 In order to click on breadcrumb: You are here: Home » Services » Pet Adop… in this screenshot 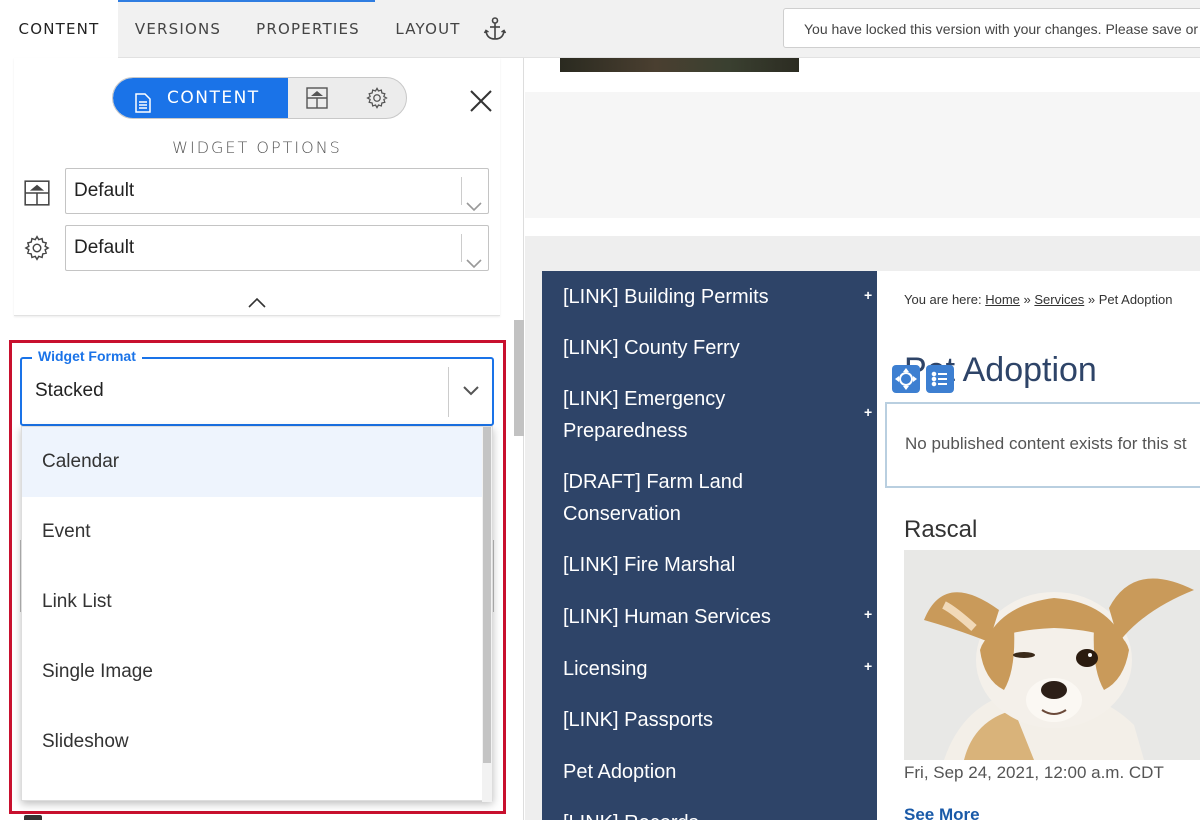, I will do `click(1038, 299)`.